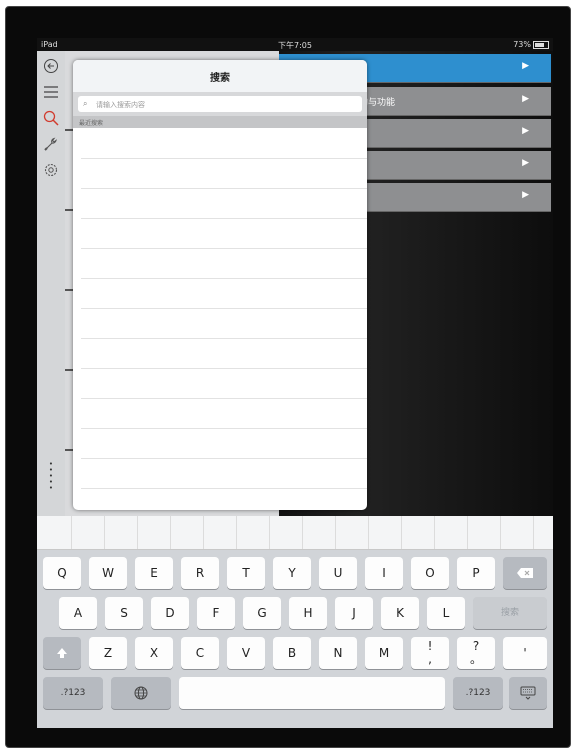  What do you see at coordinates (51, 285) in the screenshot?
I see `sidebar: • • • • •` at bounding box center [51, 285].